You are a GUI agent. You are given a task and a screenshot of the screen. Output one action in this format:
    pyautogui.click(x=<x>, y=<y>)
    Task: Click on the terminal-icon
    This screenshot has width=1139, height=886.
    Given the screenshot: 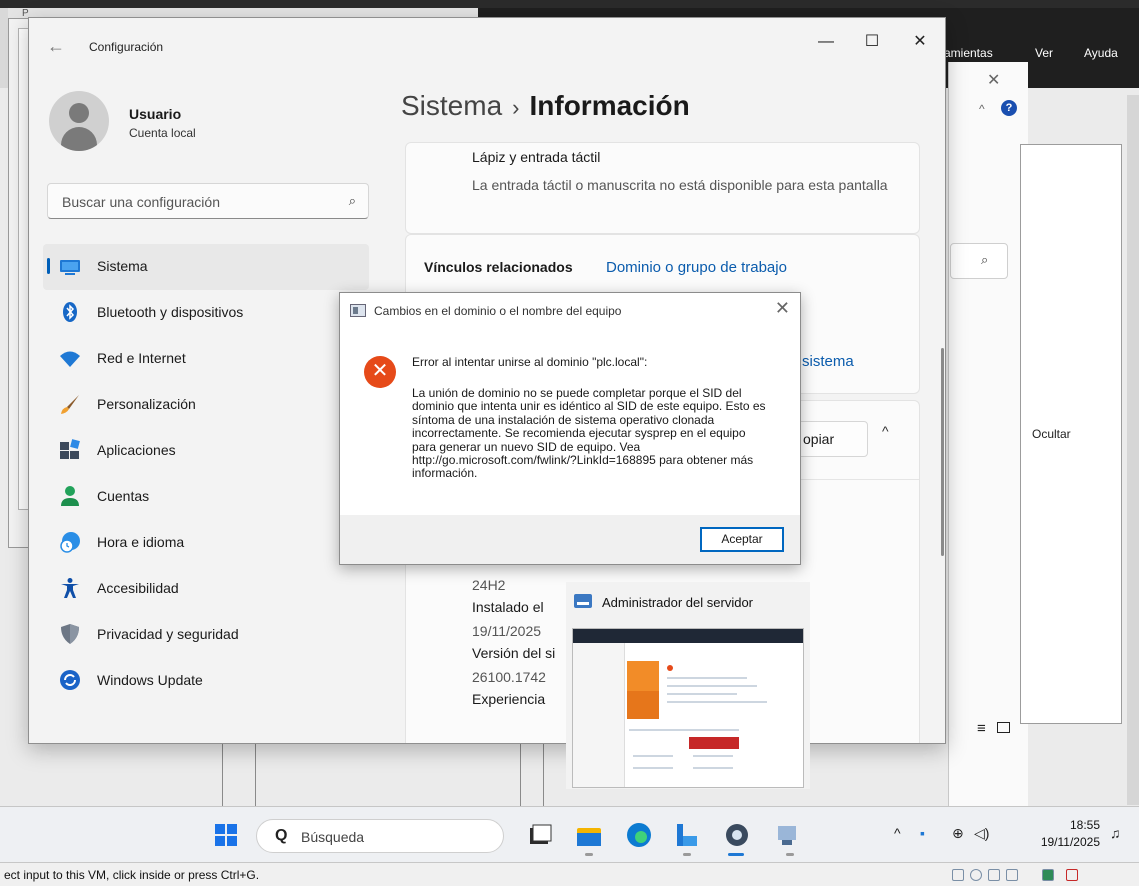 What is the action you would take?
    pyautogui.click(x=540, y=835)
    